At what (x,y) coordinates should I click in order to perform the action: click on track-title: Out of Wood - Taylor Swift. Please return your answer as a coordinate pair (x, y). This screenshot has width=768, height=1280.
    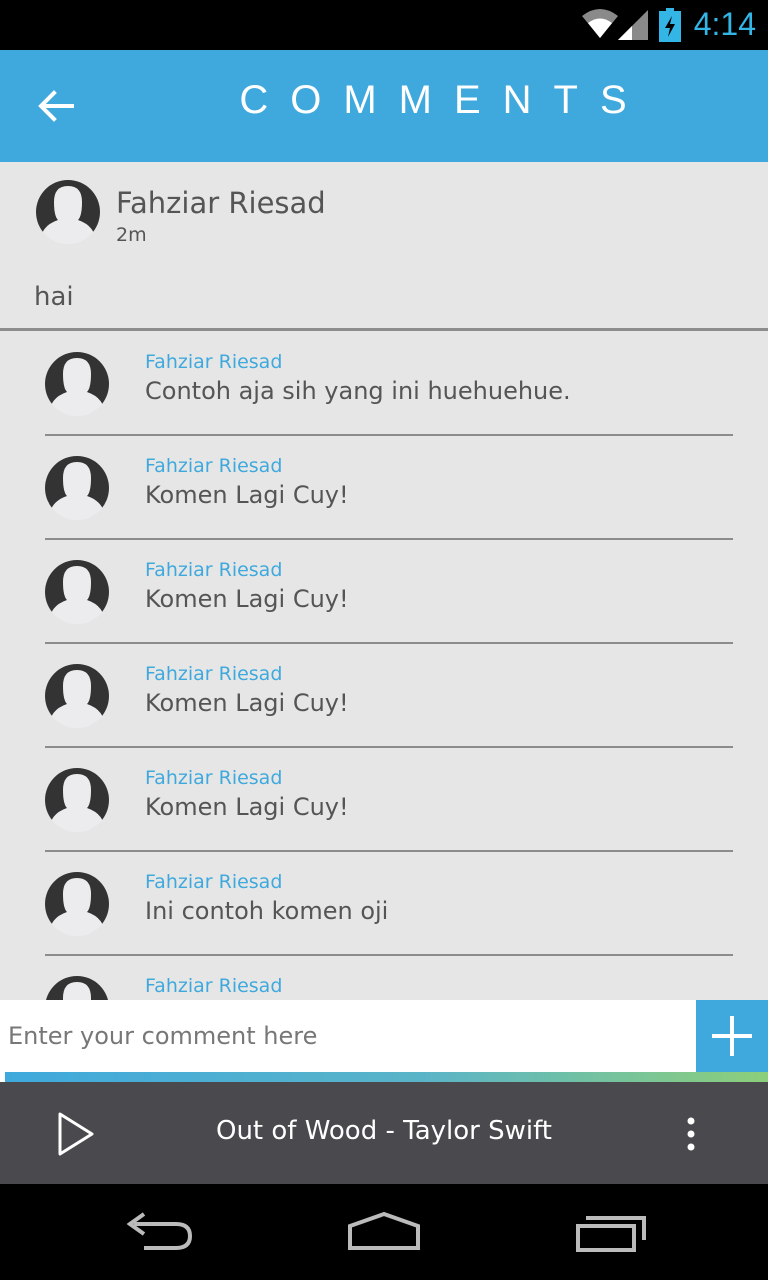
    Looking at the image, I should click on (383, 1131).